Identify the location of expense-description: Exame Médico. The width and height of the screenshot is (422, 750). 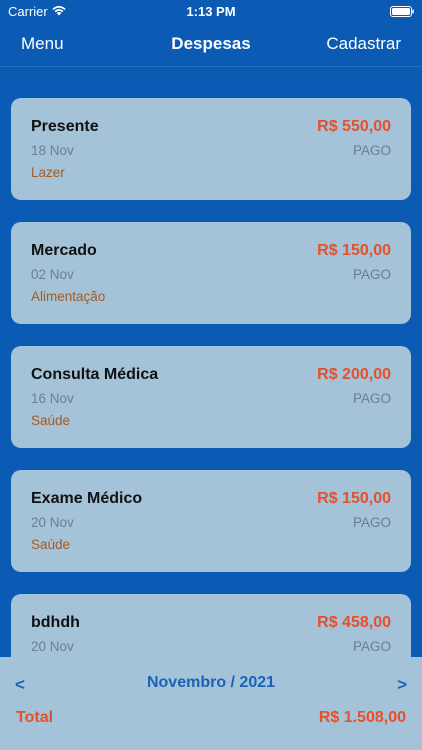
(87, 498).